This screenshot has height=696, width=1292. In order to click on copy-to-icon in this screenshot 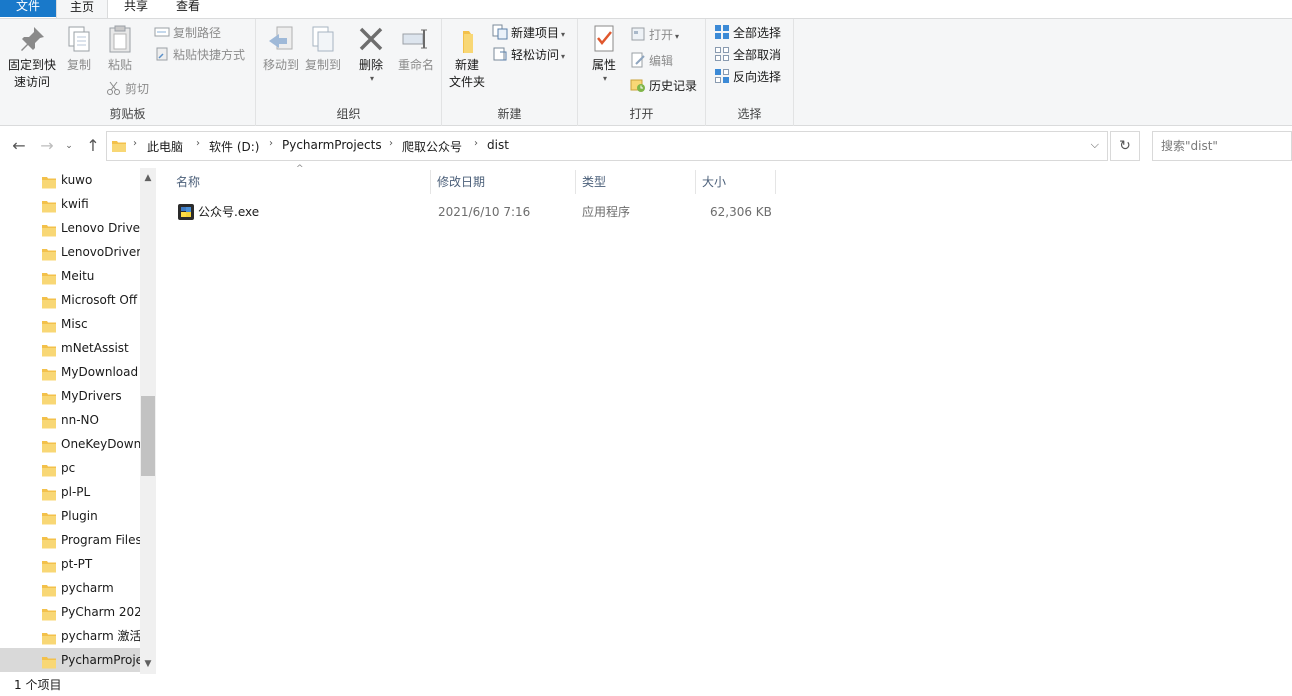, I will do `click(323, 39)`.